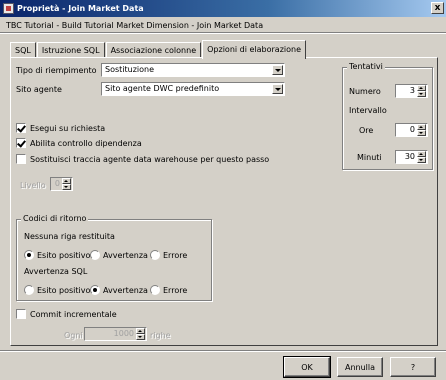  I want to click on hours-label: Ore, so click(366, 130).